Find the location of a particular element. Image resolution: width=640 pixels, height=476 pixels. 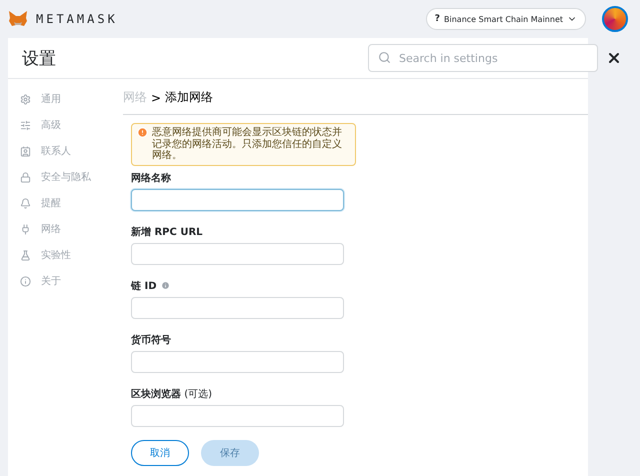

flask-icon is located at coordinates (25, 255).